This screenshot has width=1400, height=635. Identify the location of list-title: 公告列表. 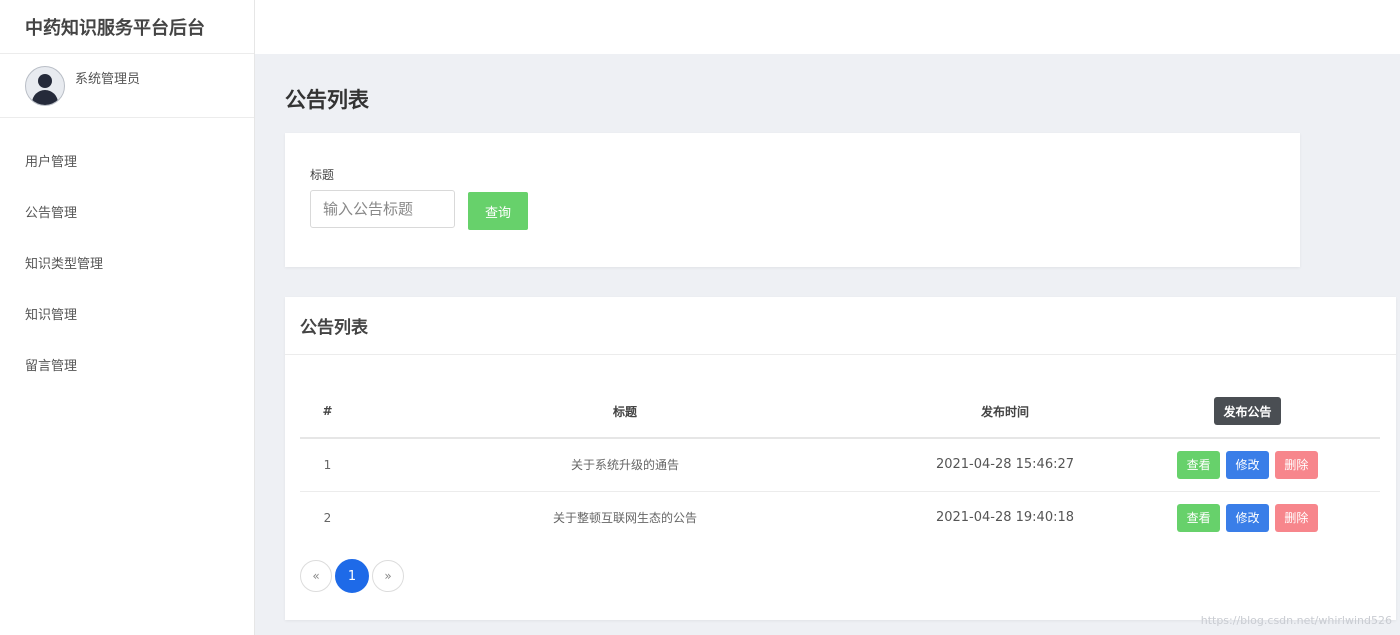
(840, 326).